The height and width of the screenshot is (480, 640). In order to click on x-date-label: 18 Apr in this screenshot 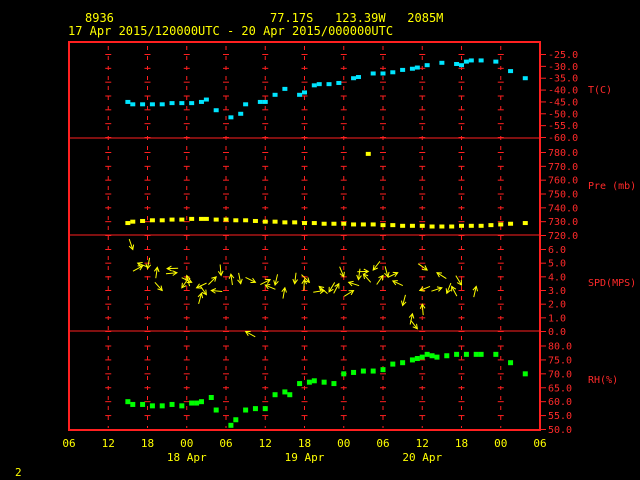, I will do `click(187, 457)`.